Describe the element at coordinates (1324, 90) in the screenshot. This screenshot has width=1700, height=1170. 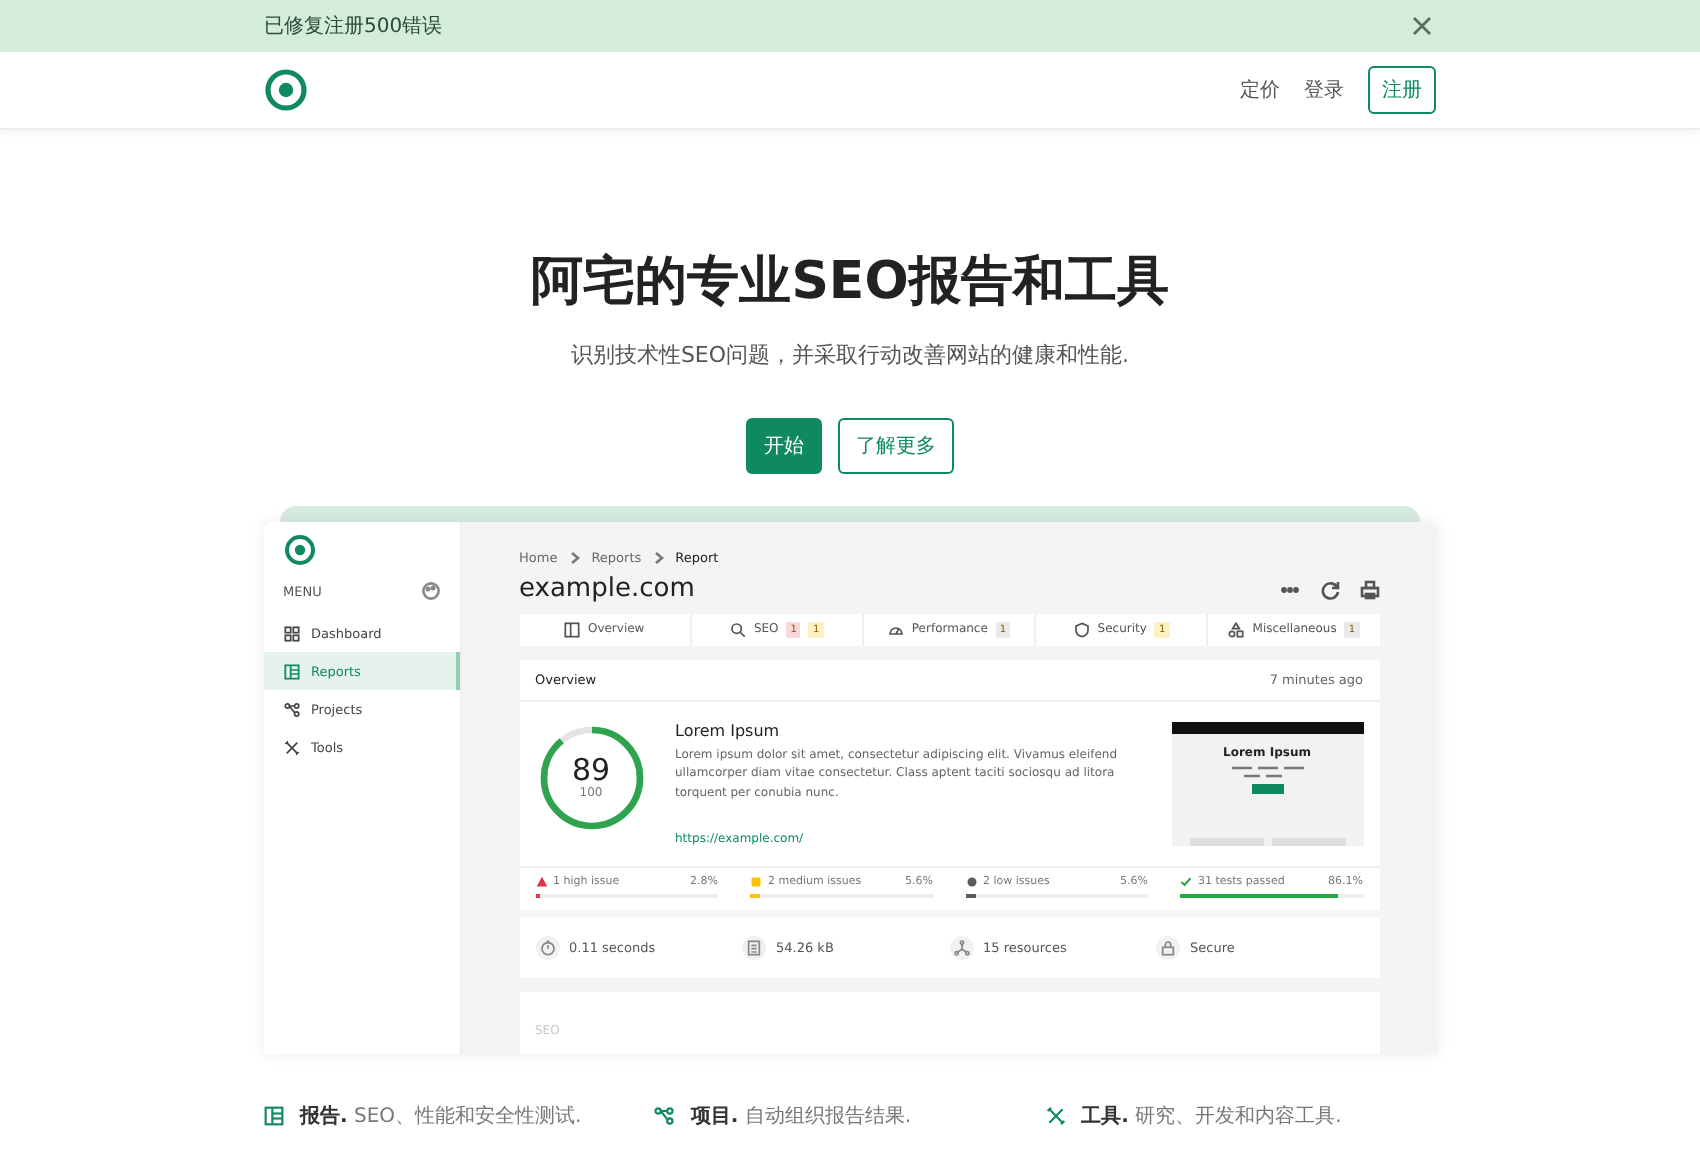
I see `nav-link: 登录` at that location.